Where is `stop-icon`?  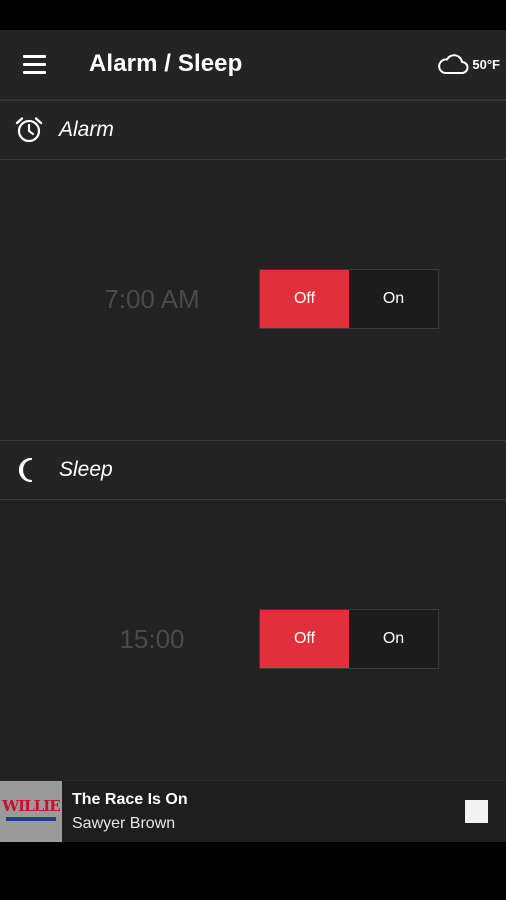
stop-icon is located at coordinates (476, 811).